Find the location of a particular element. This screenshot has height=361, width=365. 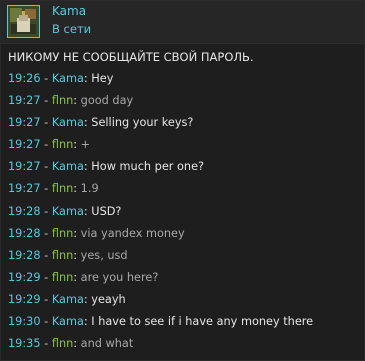

message-text: yes, usd is located at coordinates (104, 255).